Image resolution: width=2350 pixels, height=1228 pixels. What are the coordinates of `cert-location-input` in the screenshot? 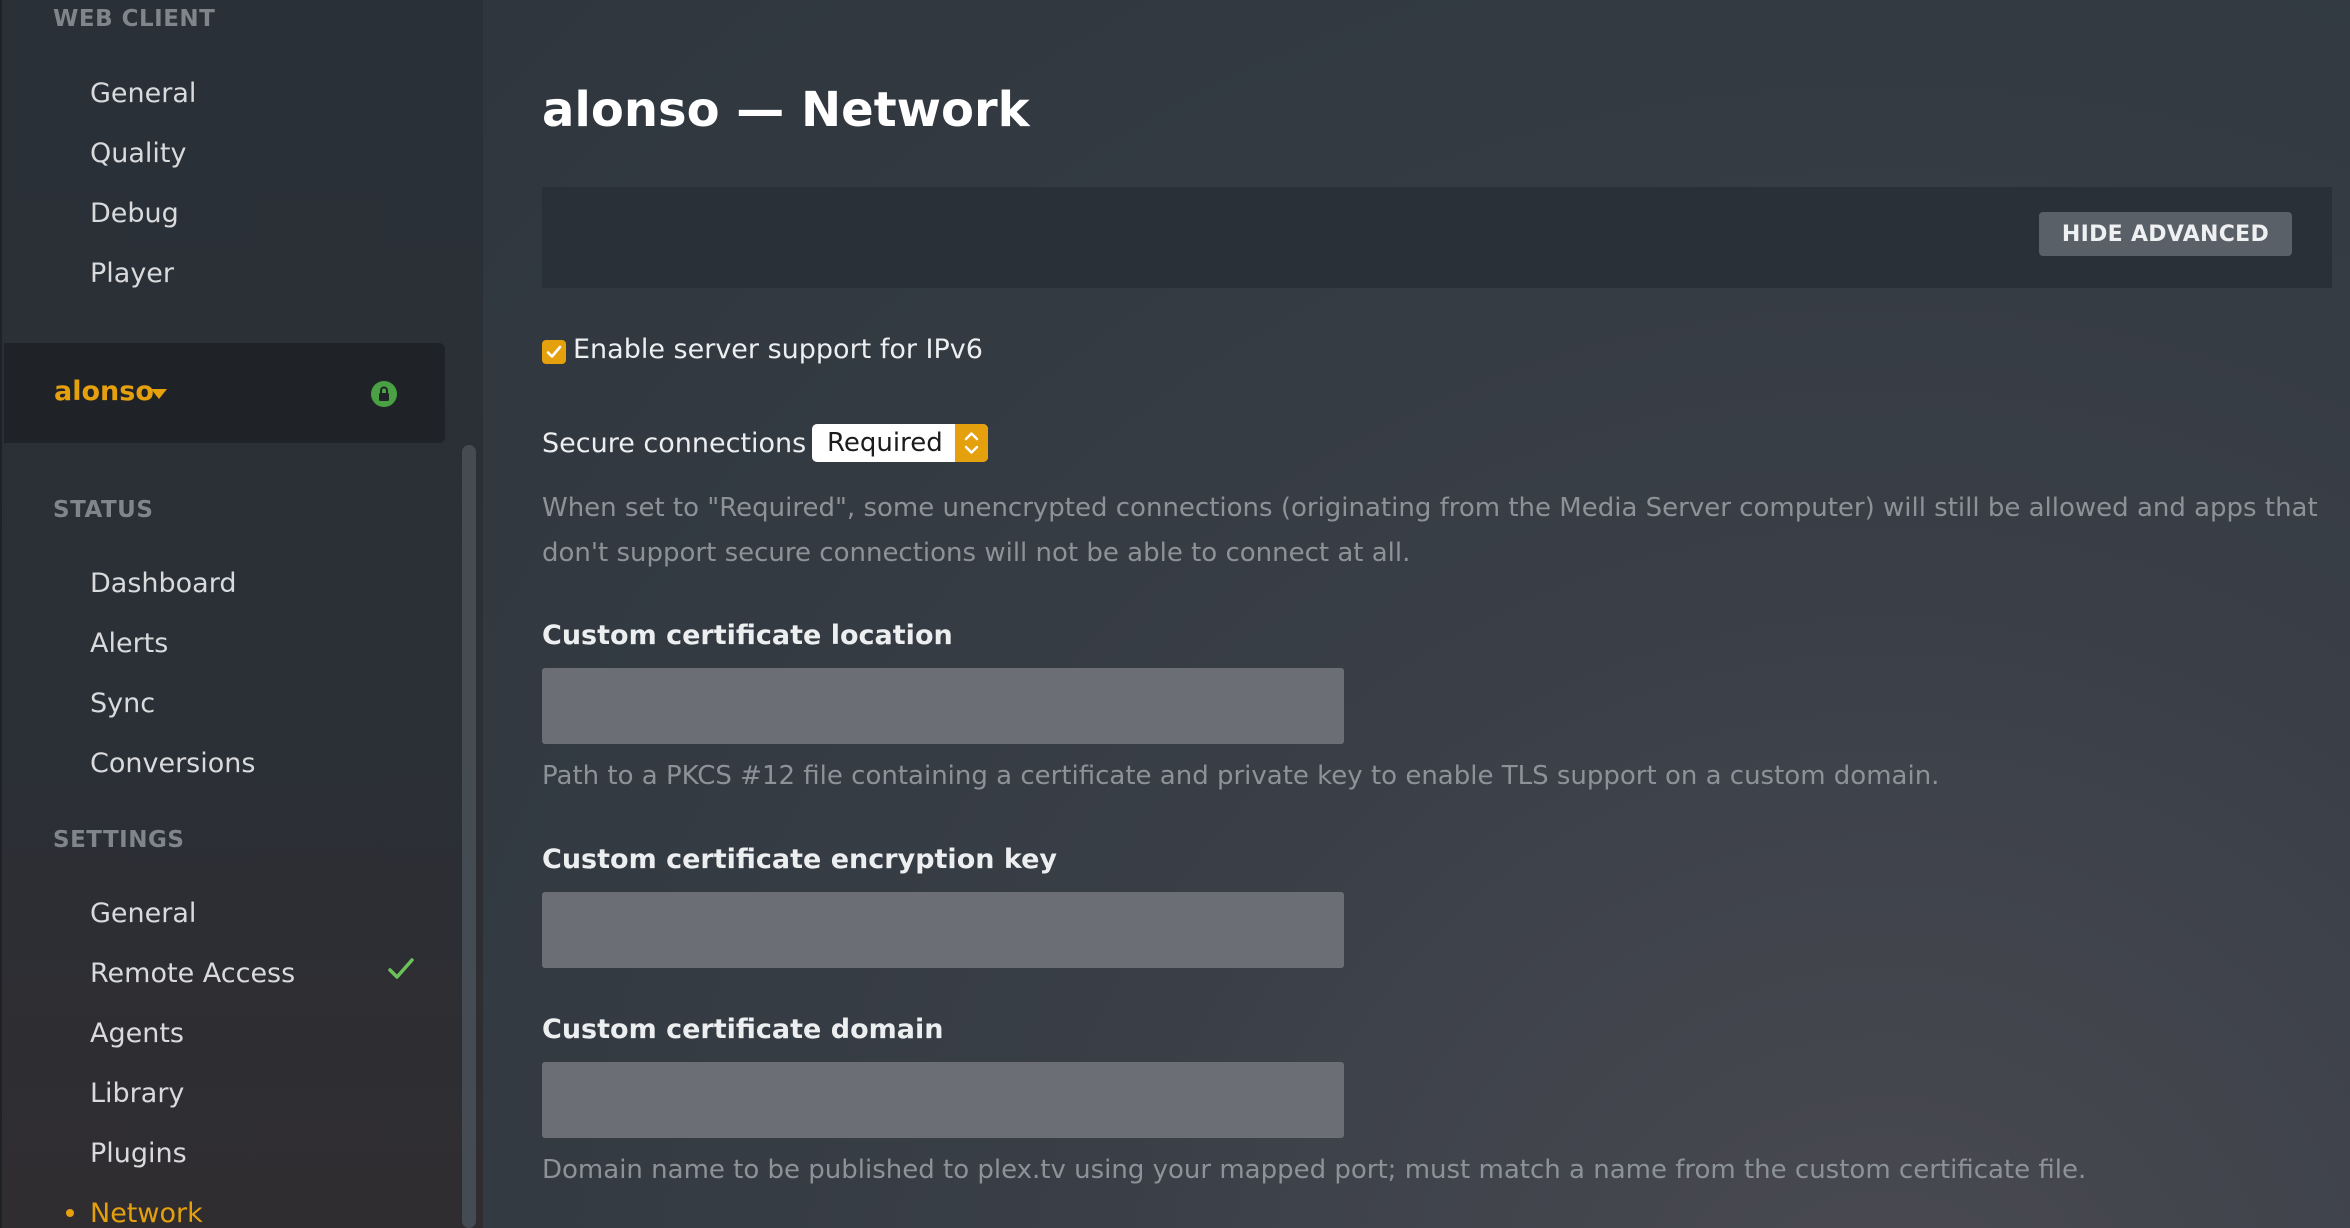 It's located at (943, 706).